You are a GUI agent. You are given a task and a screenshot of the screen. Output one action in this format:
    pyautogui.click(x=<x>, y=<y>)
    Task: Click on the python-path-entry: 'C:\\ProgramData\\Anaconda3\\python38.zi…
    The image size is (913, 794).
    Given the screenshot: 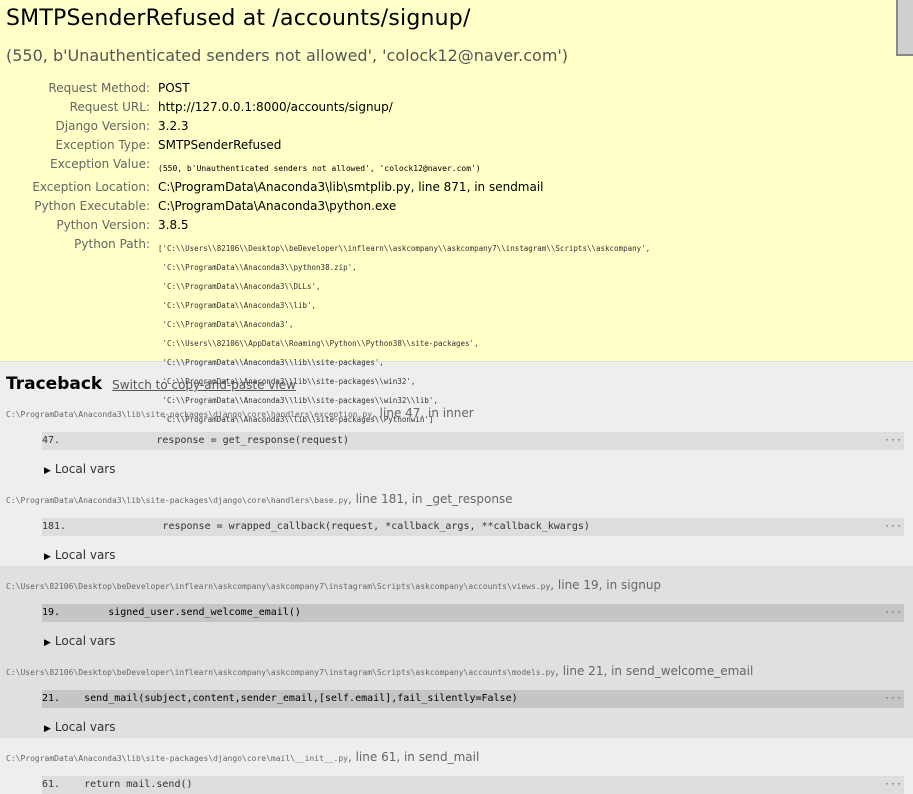 What is the action you would take?
    pyautogui.click(x=257, y=267)
    